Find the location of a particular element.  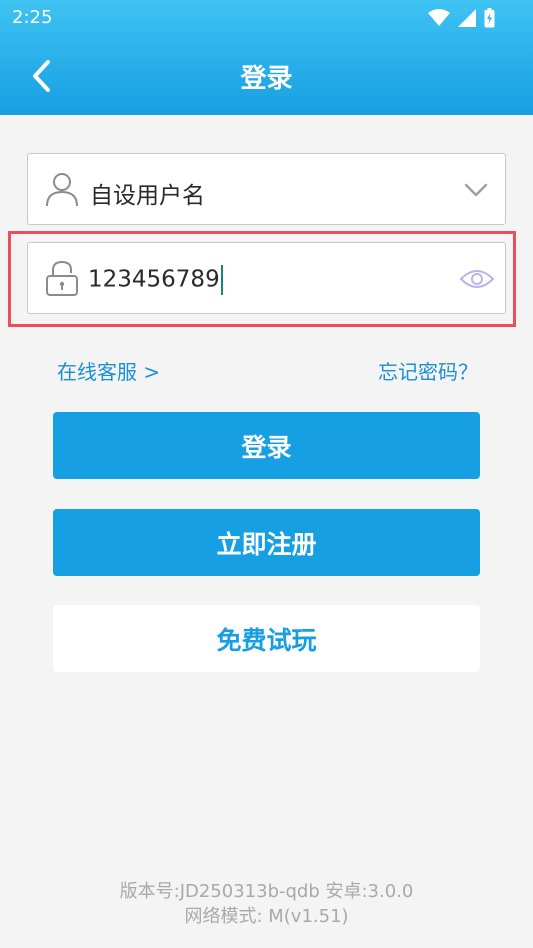

battery-icon is located at coordinates (489, 18).